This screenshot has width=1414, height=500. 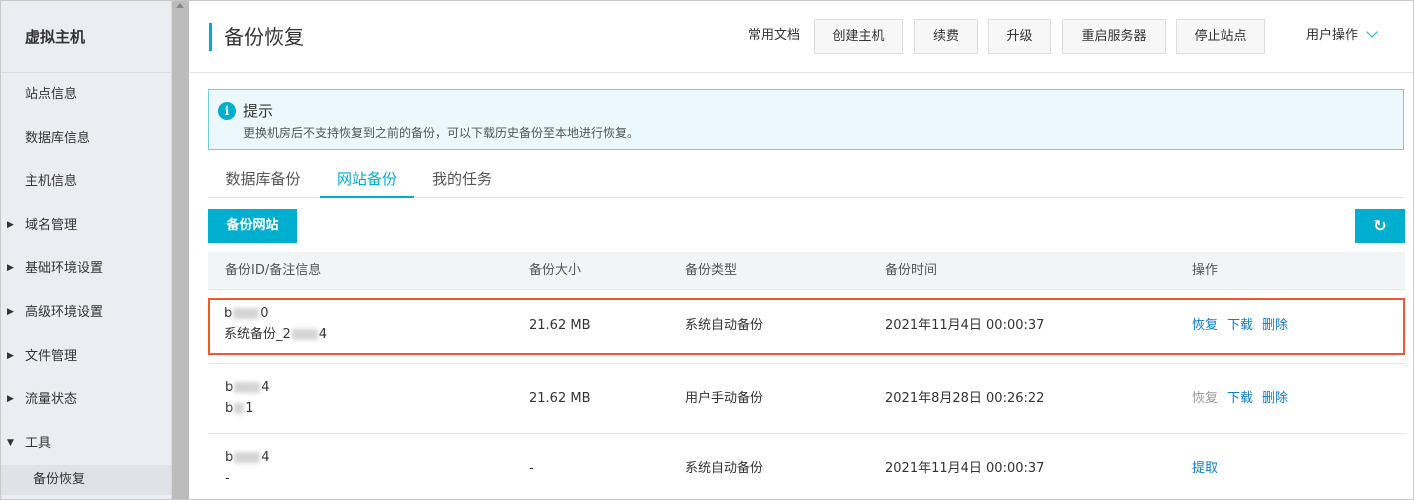 What do you see at coordinates (256, 37) in the screenshot?
I see `page-title: 备份恢复` at bounding box center [256, 37].